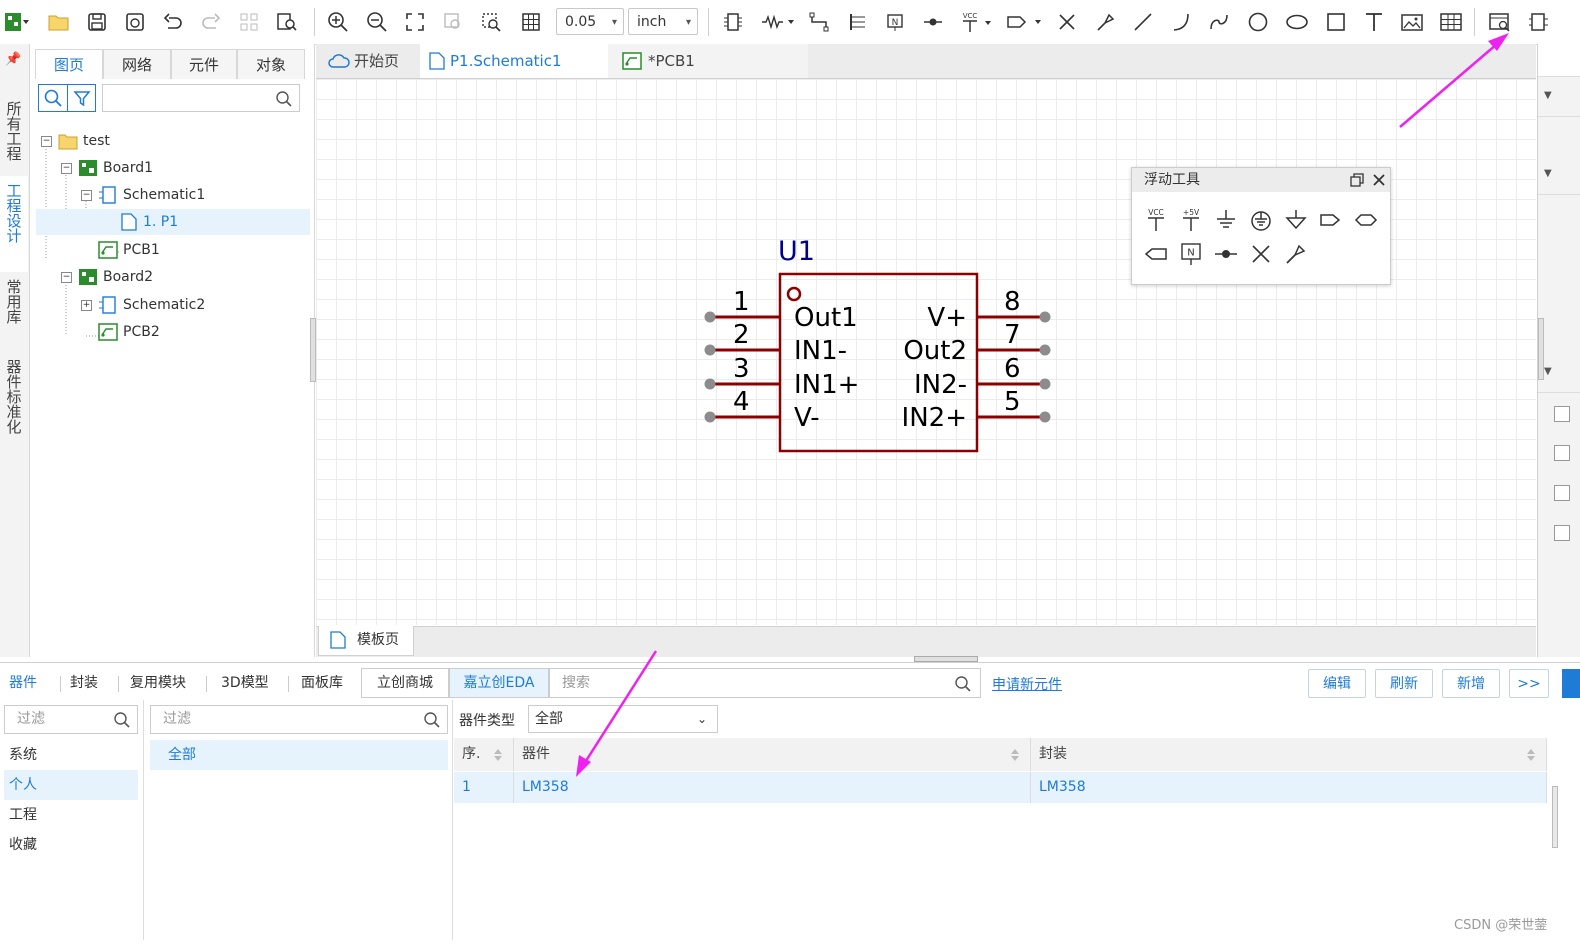  What do you see at coordinates (514, 61) in the screenshot?
I see `tab-schematic-page: P1.Schematic1` at bounding box center [514, 61].